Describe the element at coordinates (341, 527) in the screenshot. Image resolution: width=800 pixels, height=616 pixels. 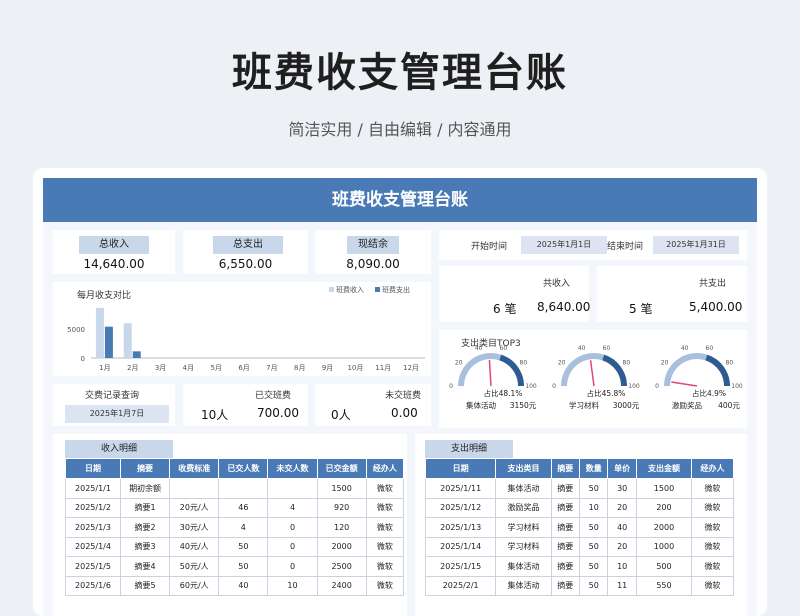
I see `table-cell: 120` at that location.